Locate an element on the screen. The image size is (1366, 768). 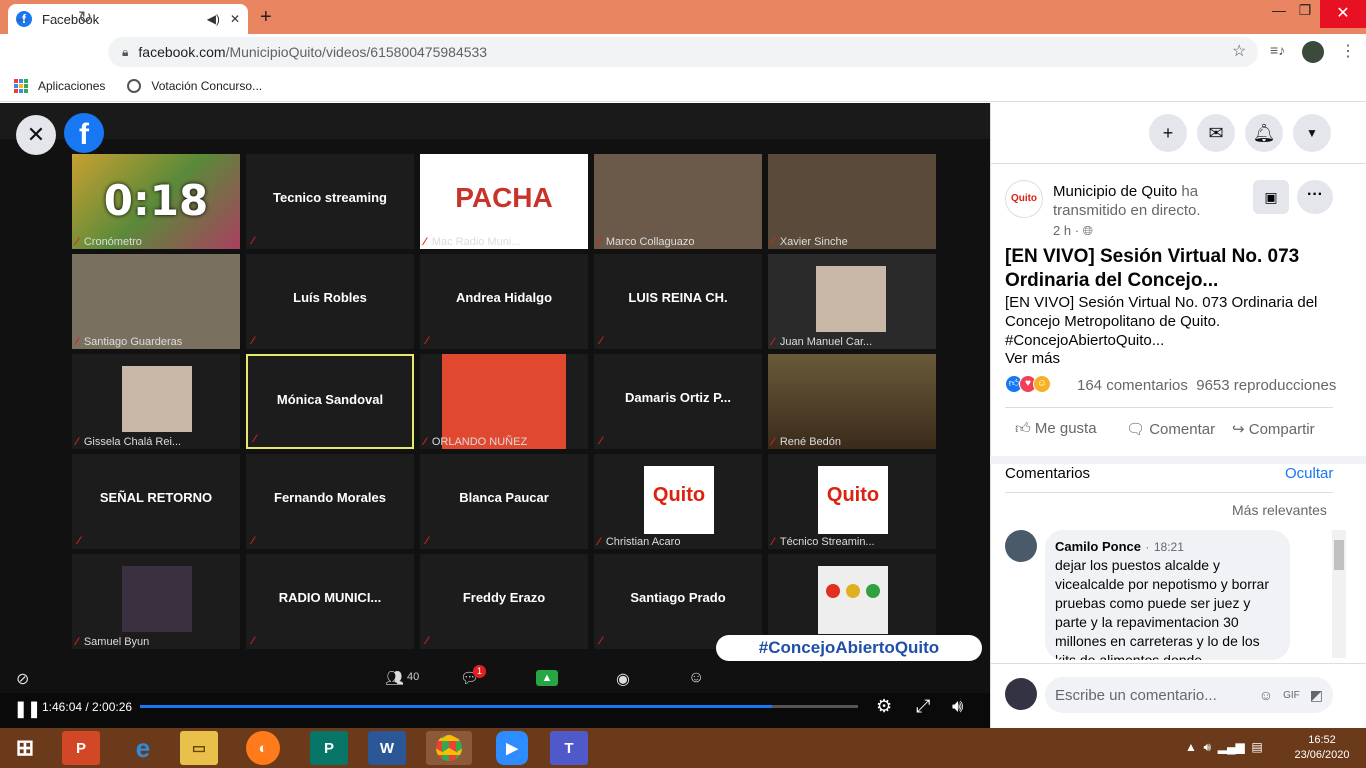
comment-button: 🗨︎ Comentar is located at coordinates (1170, 429).